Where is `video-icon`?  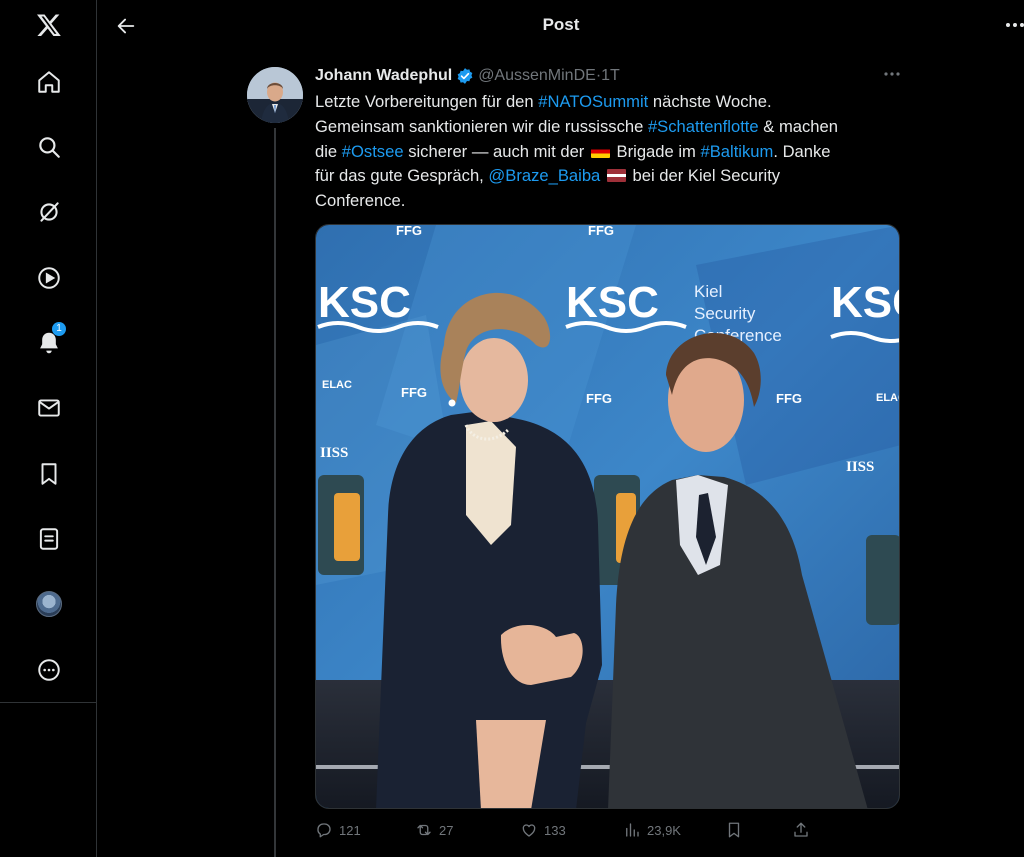
video-icon is located at coordinates (49, 278).